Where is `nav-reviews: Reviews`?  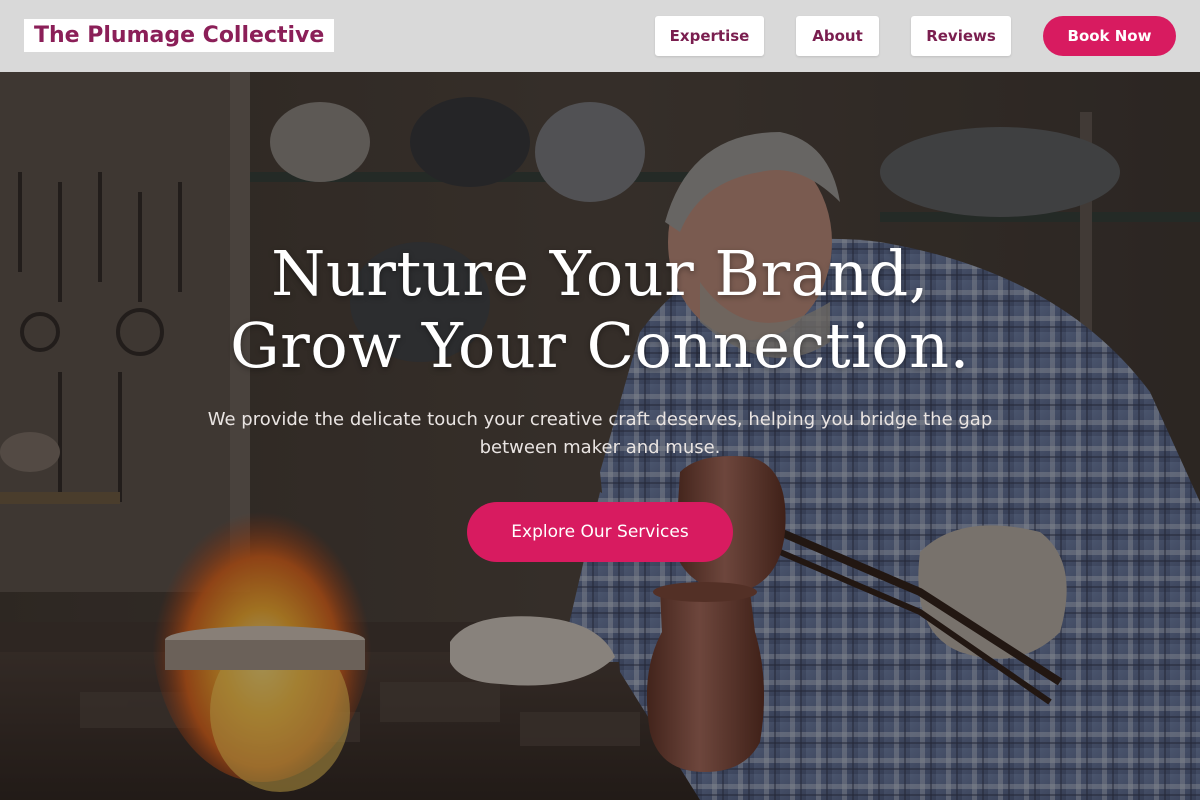 nav-reviews: Reviews is located at coordinates (961, 36).